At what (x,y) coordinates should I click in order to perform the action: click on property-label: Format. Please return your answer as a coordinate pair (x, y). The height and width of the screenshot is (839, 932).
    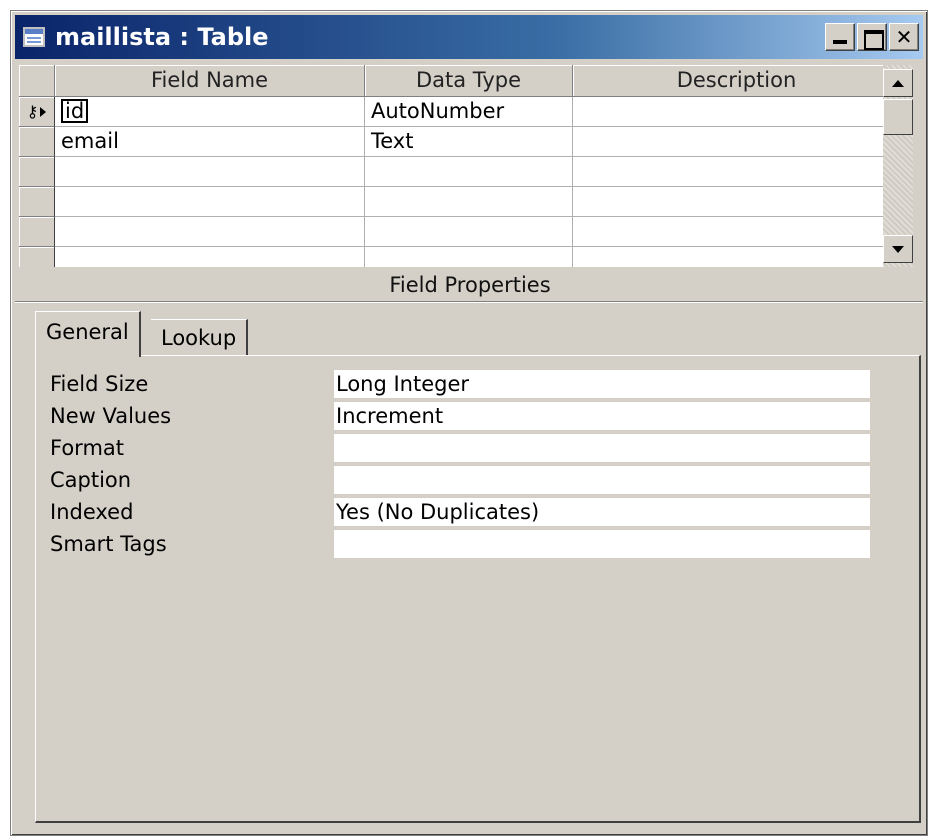
    Looking at the image, I should click on (87, 448).